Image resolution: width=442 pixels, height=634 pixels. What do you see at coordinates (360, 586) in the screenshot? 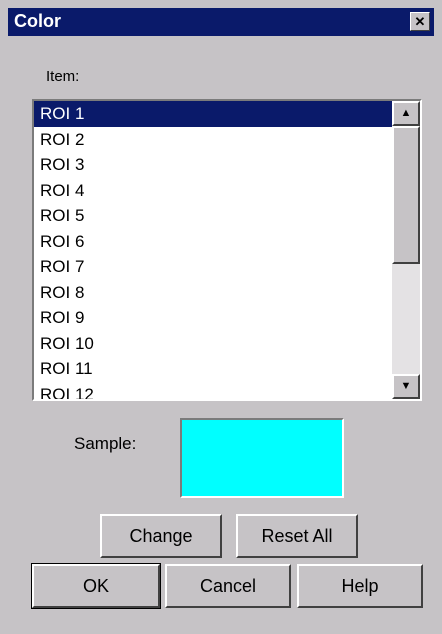
I see `help-button: Help` at bounding box center [360, 586].